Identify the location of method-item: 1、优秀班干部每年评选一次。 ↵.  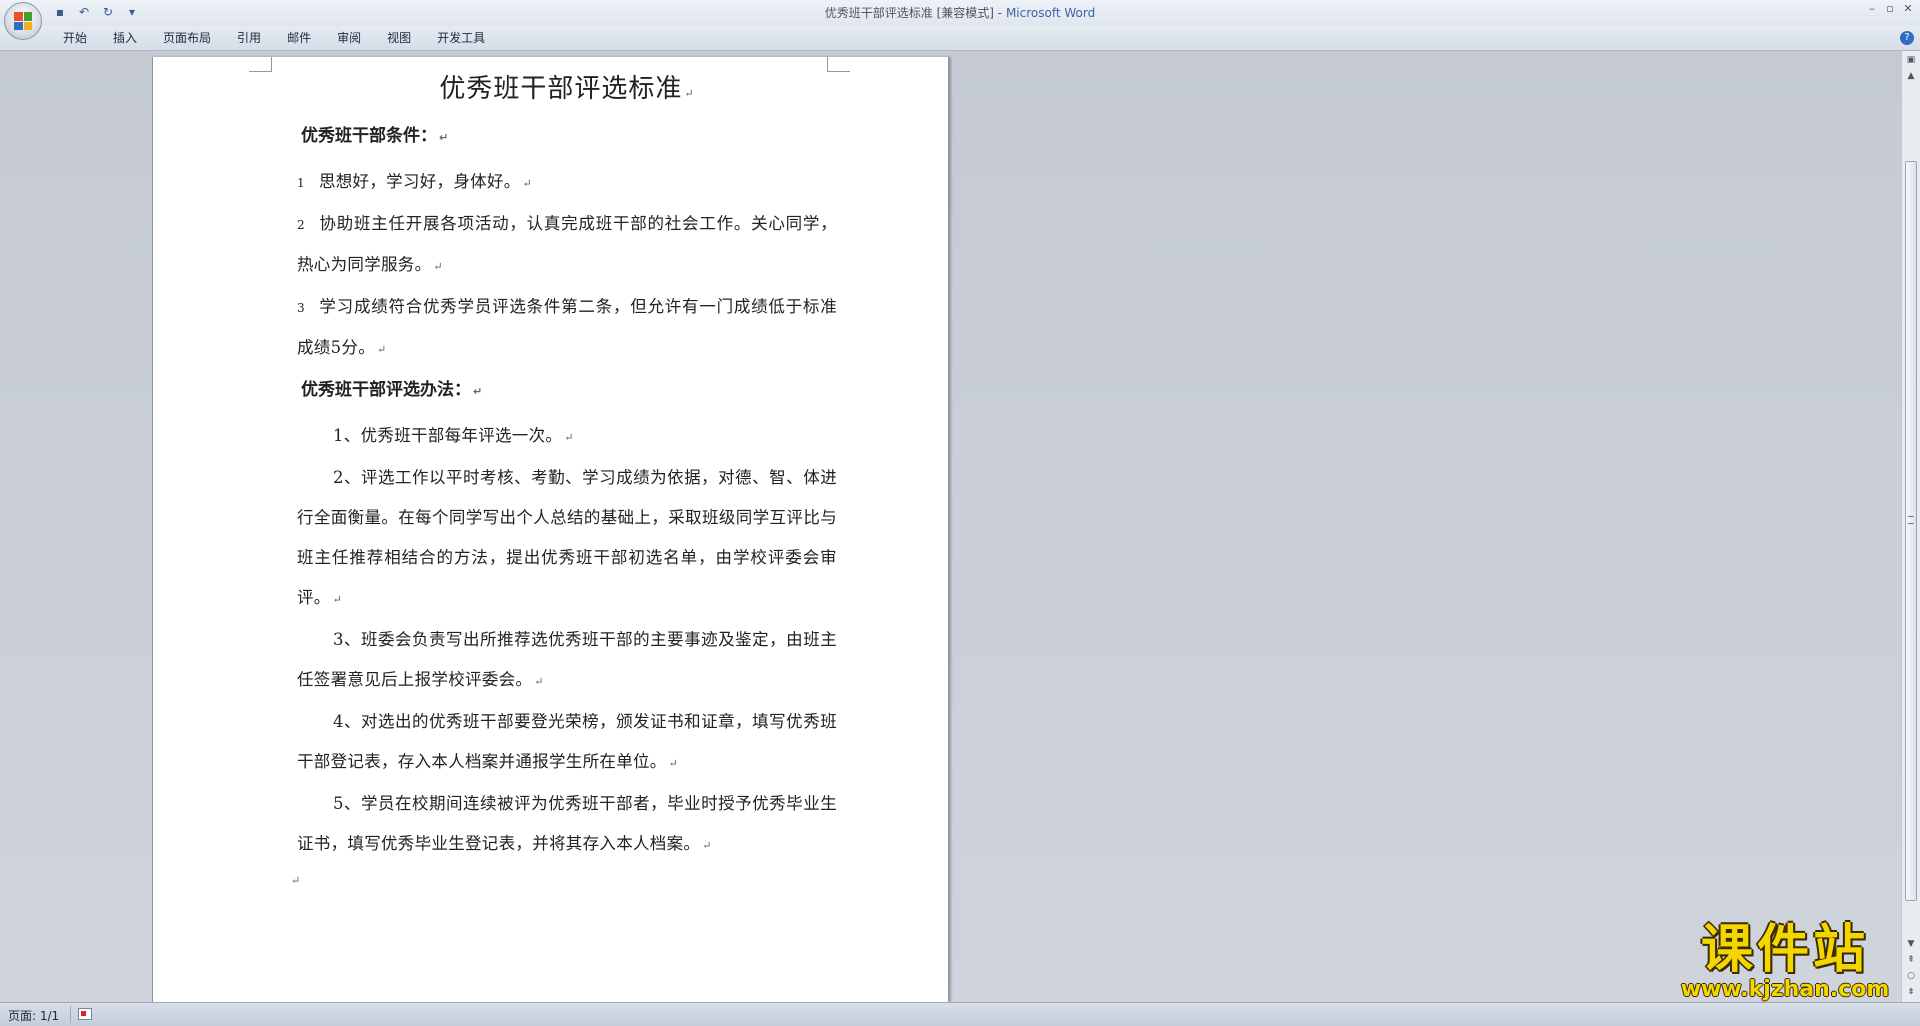
(567, 437).